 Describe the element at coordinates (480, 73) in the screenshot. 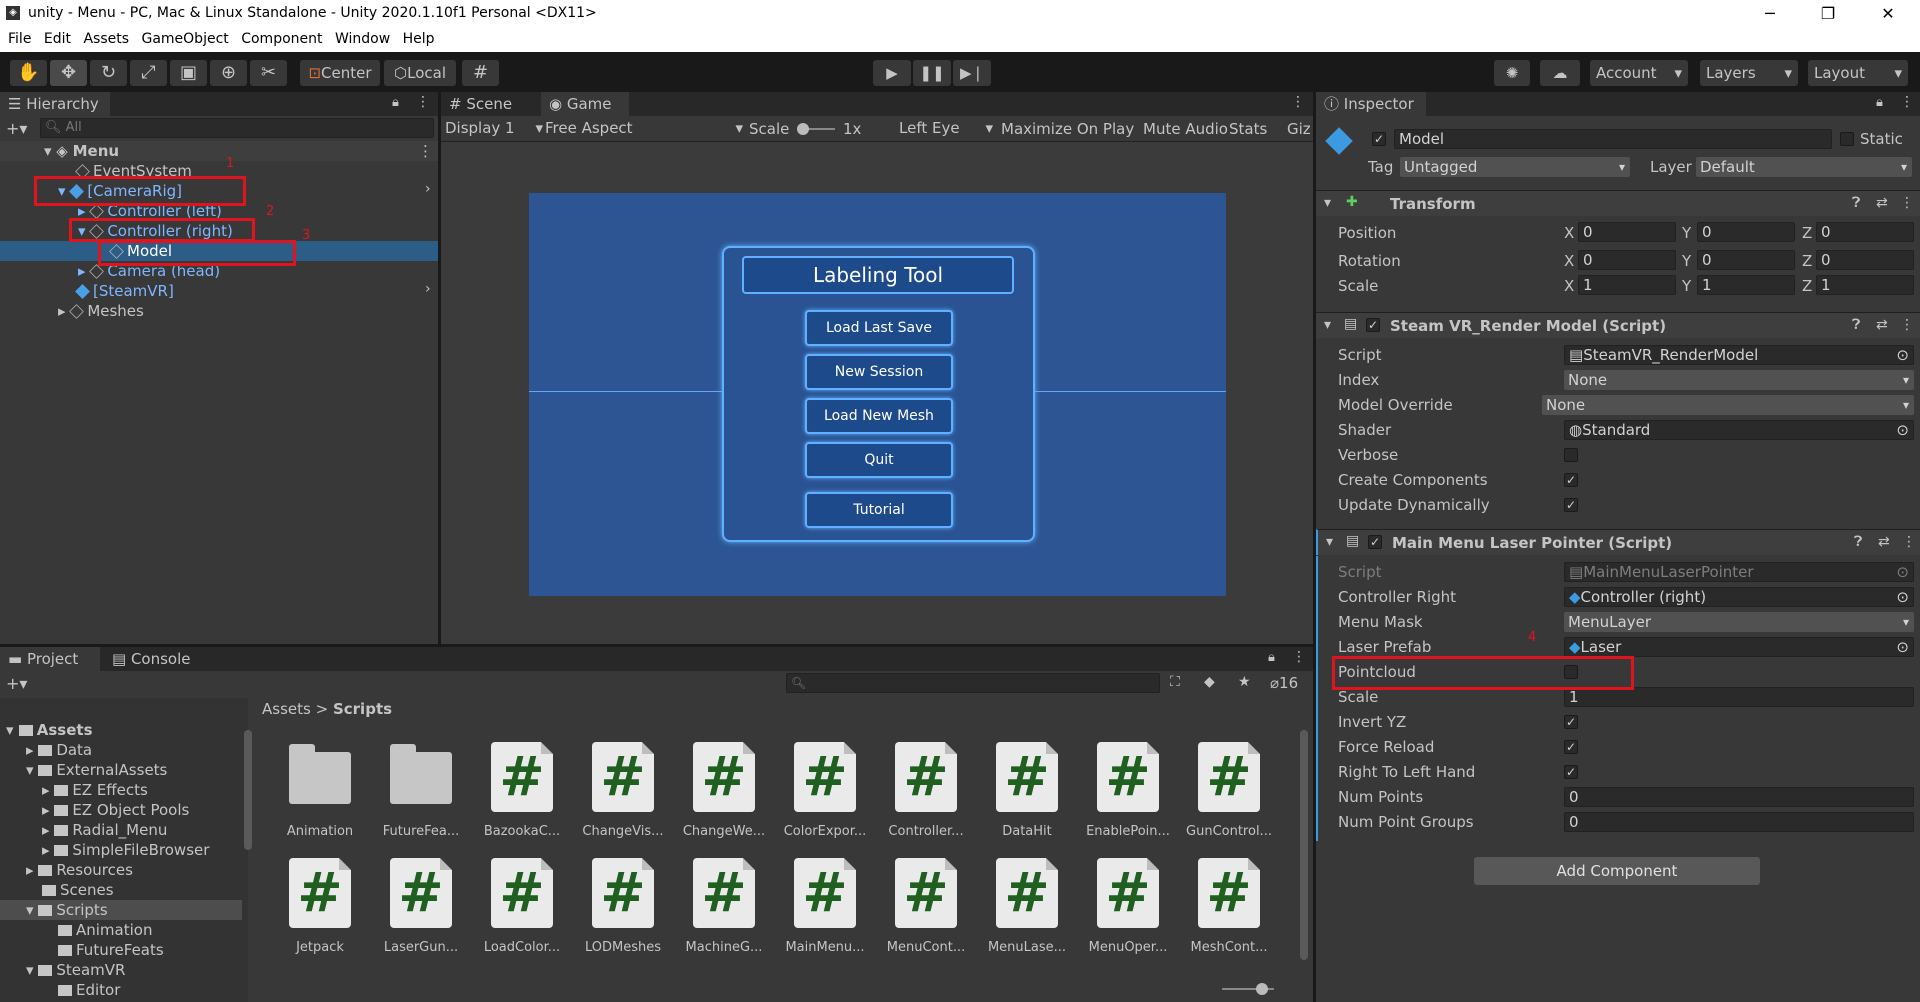

I see `grid-snap-icon: #` at that location.